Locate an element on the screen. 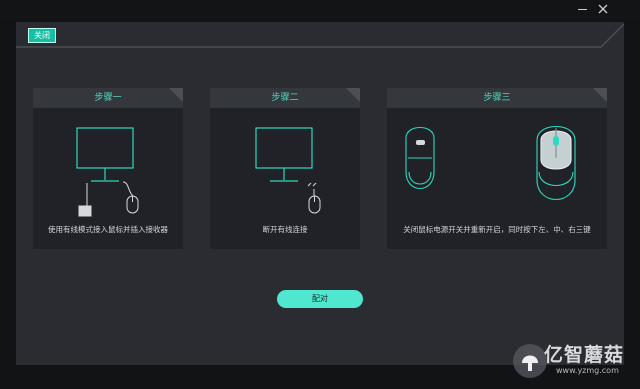 Image resolution: width=640 pixels, height=389 pixels. step-title-1: 步骤一 is located at coordinates (108, 98).